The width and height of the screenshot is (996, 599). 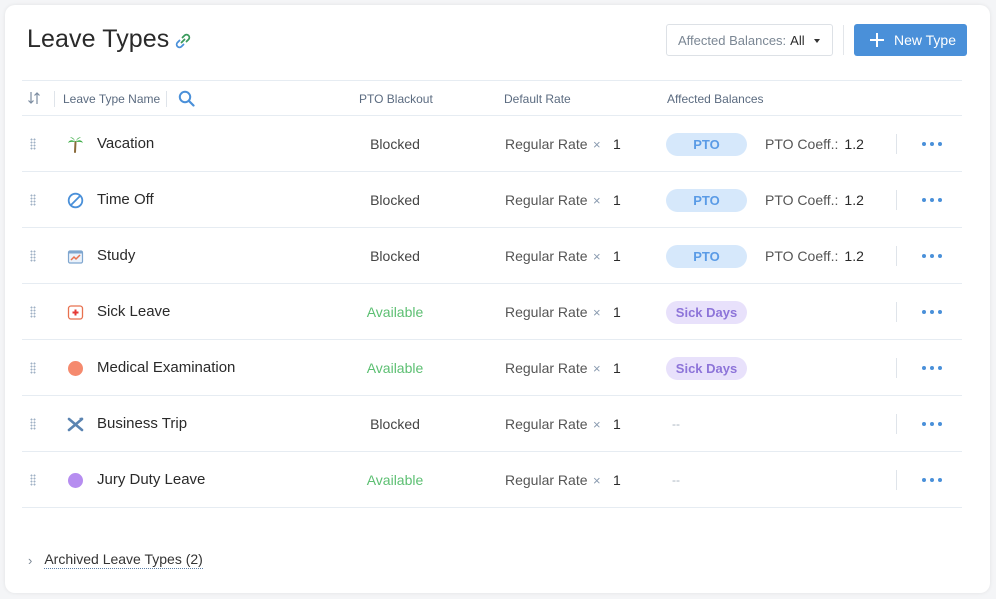 I want to click on new-type-button: New Type, so click(x=910, y=40).